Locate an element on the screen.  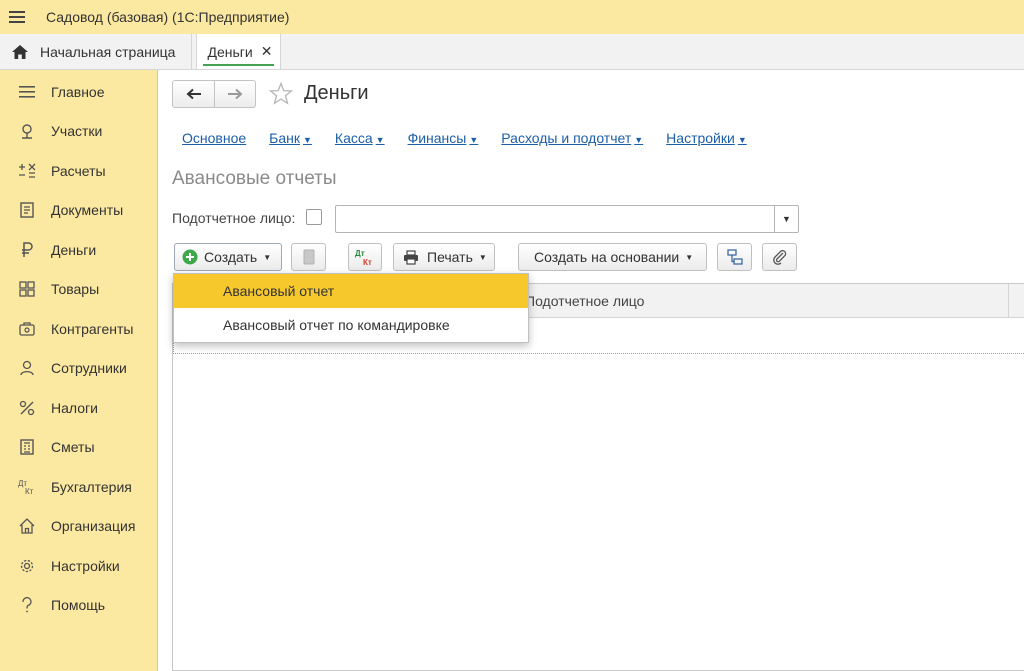
sidebar-item-label: Сотрудники is located at coordinates (89, 368).